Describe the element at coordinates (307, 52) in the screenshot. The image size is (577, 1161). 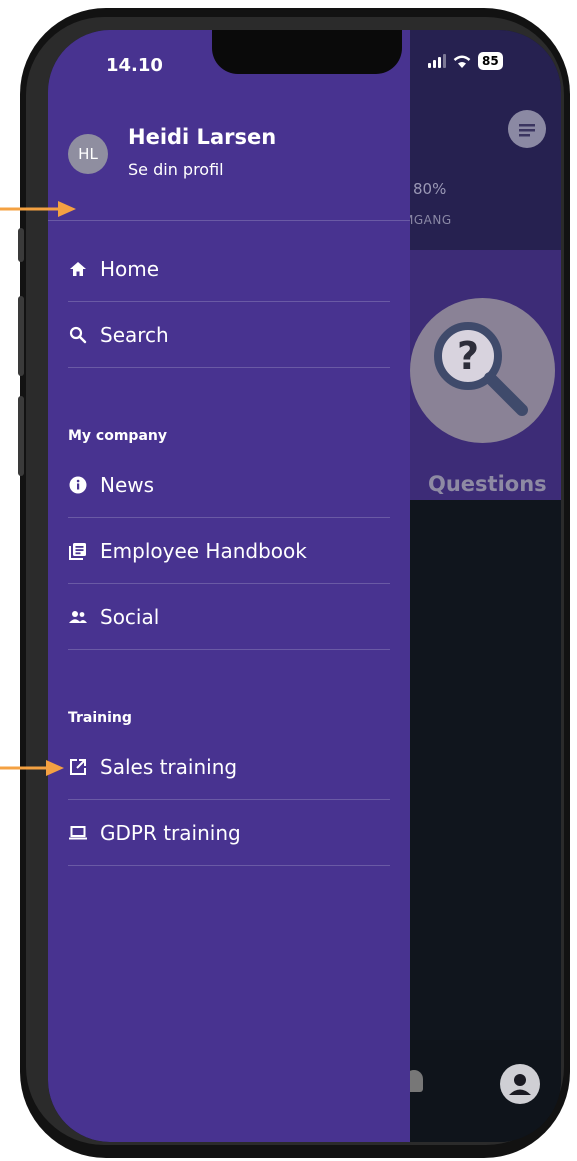
I see `camera-notch` at that location.